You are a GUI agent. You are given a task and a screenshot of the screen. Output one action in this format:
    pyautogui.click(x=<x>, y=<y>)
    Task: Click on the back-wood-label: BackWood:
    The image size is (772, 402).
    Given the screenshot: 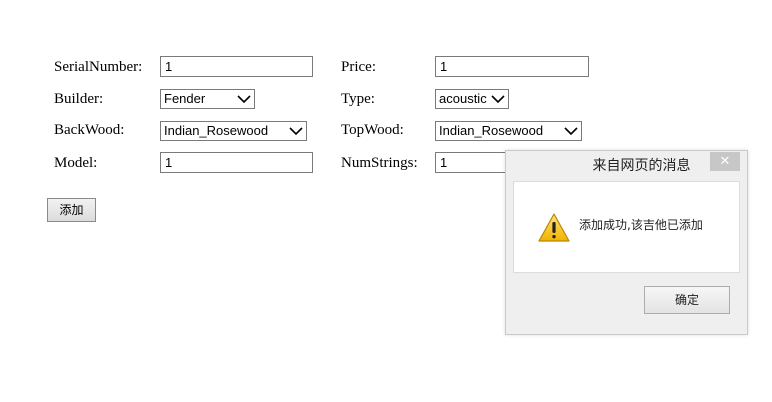 What is the action you would take?
    pyautogui.click(x=89, y=130)
    